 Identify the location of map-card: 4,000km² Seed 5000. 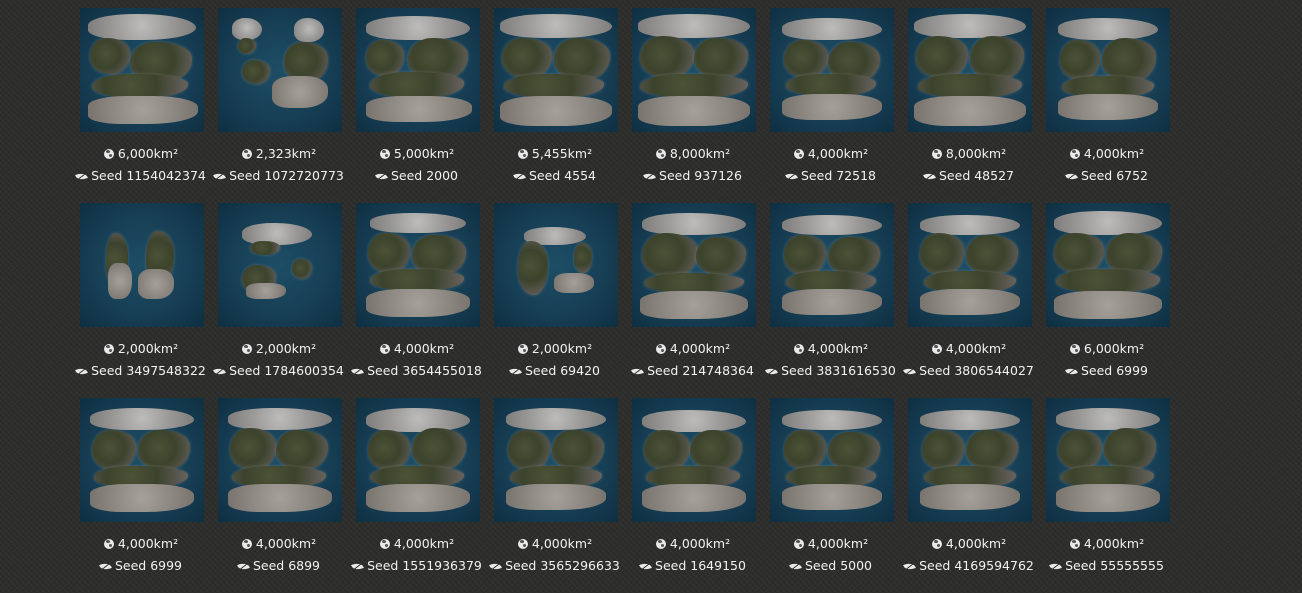
(831, 495).